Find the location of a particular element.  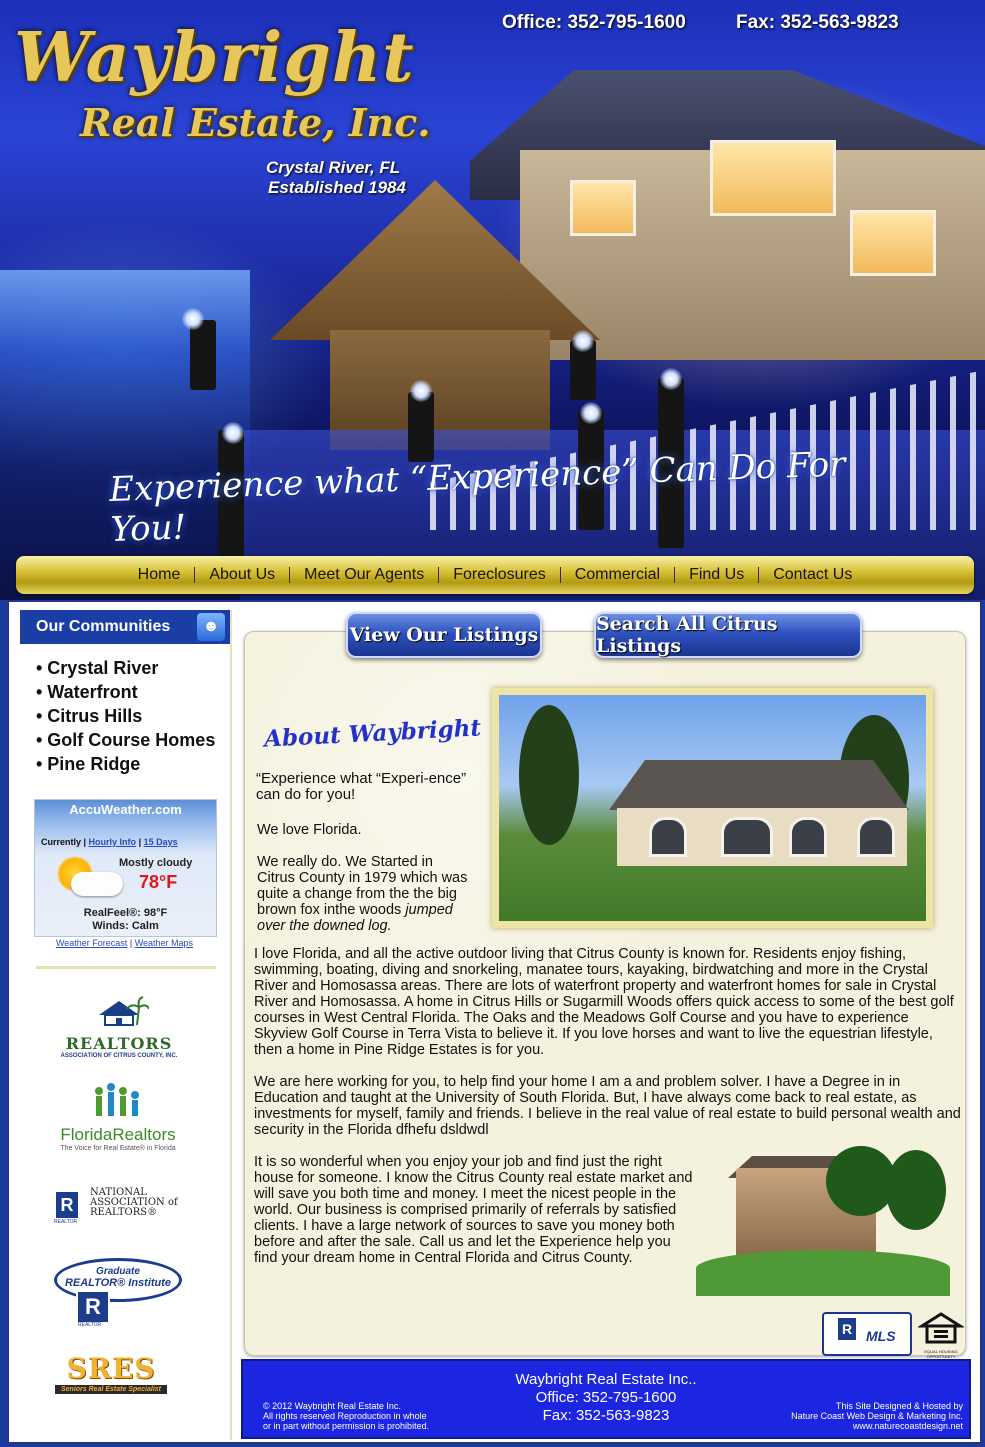

second-home-photo is located at coordinates (823, 1221).